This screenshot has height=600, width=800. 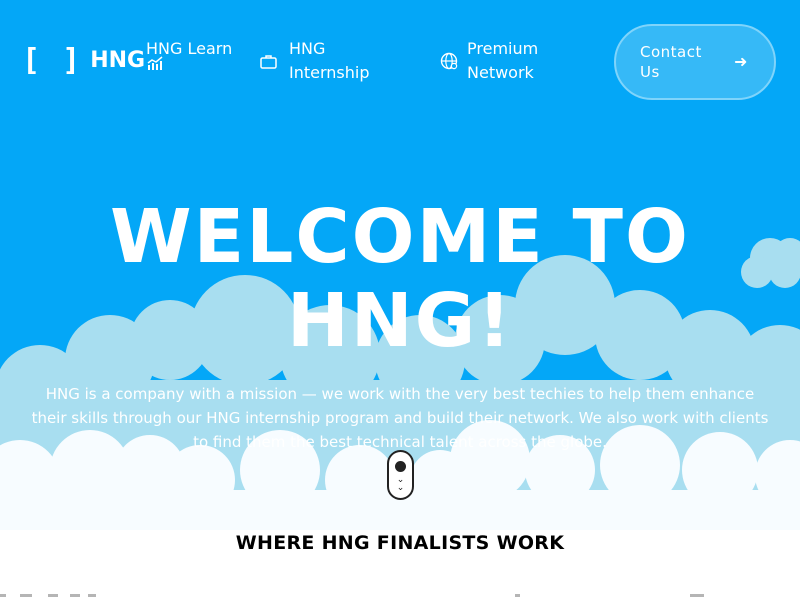 I want to click on hng-logo: [ ] HNG, so click(x=92, y=61).